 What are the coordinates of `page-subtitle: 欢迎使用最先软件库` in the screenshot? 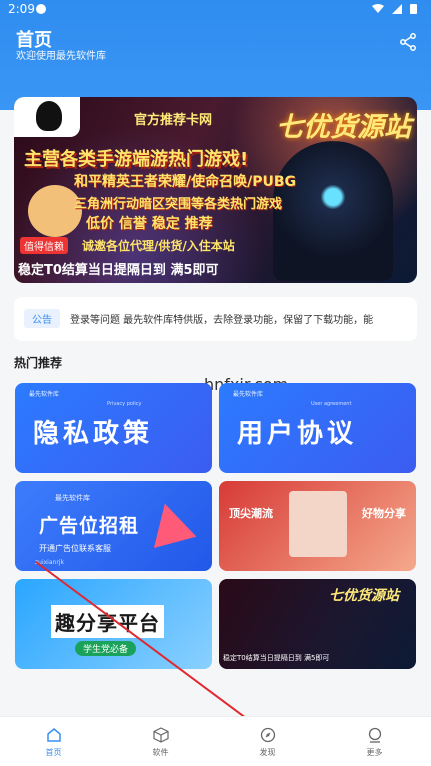 It's located at (61, 56).